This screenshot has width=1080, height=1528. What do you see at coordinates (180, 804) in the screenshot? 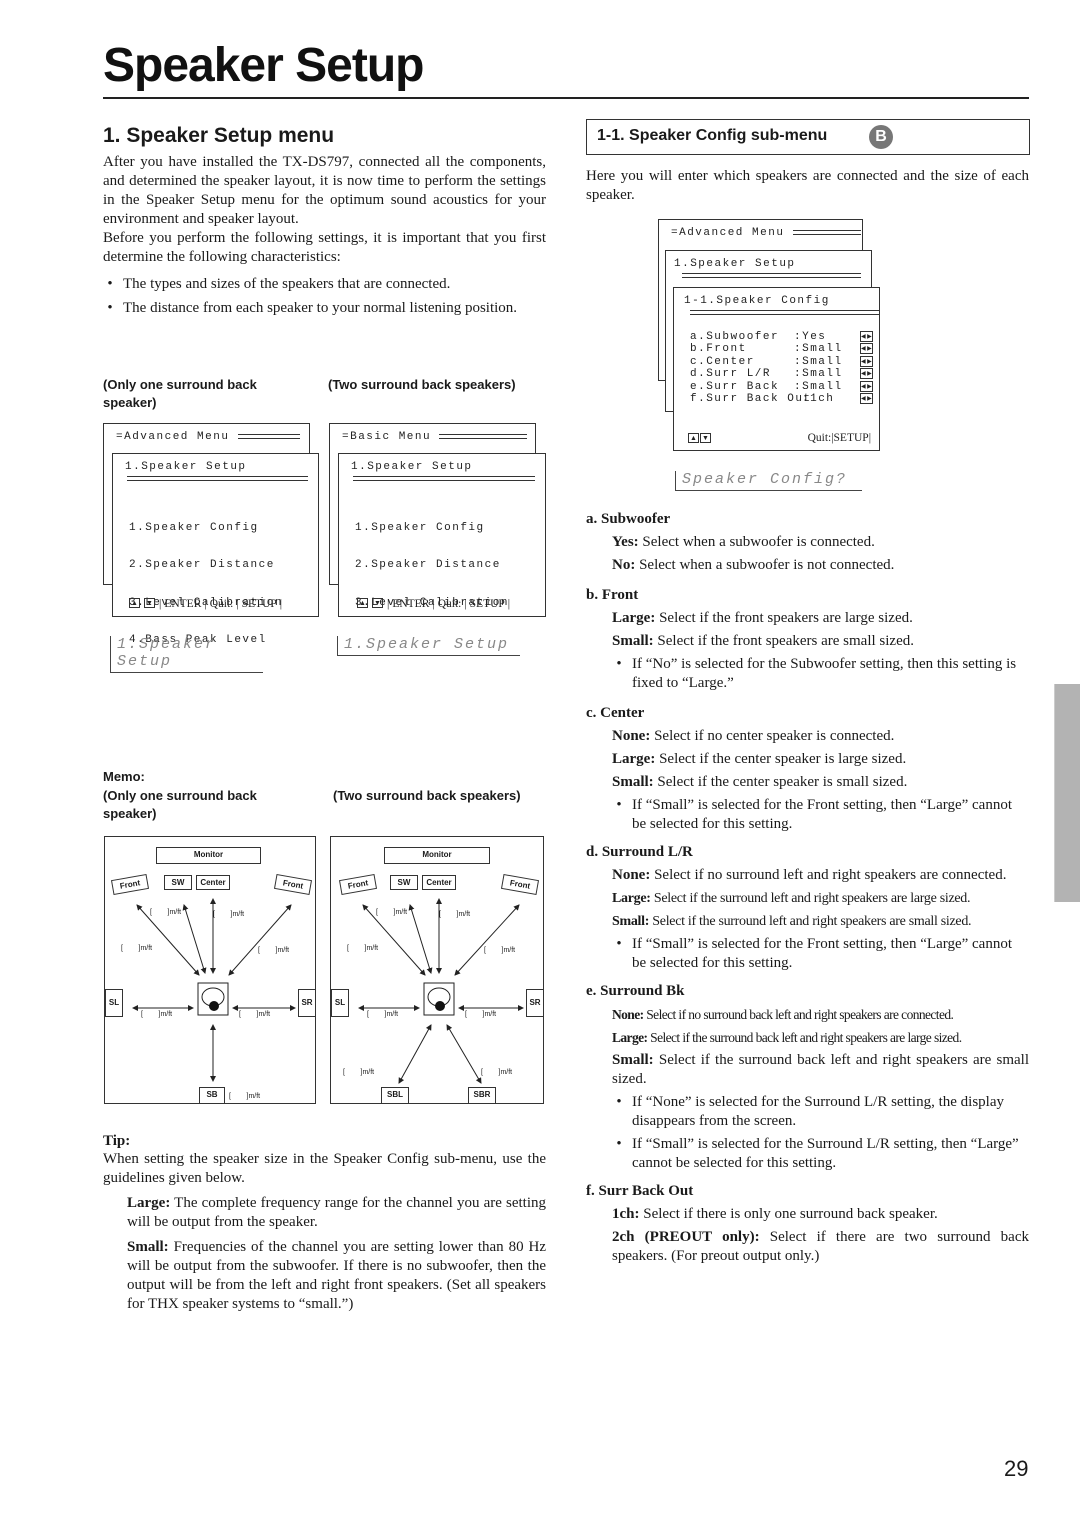
I see `memo-caption-one-sb: (Only one surround back speaker)` at bounding box center [180, 804].